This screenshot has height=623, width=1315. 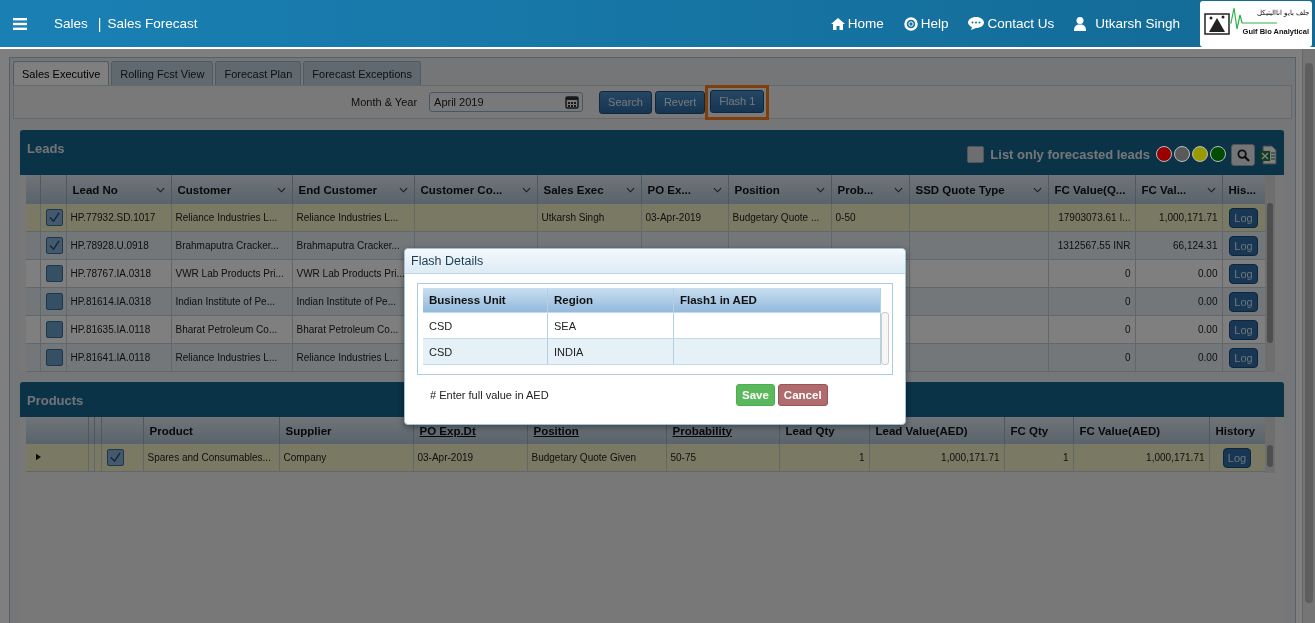 What do you see at coordinates (38, 457) in the screenshot?
I see `expand-icon` at bounding box center [38, 457].